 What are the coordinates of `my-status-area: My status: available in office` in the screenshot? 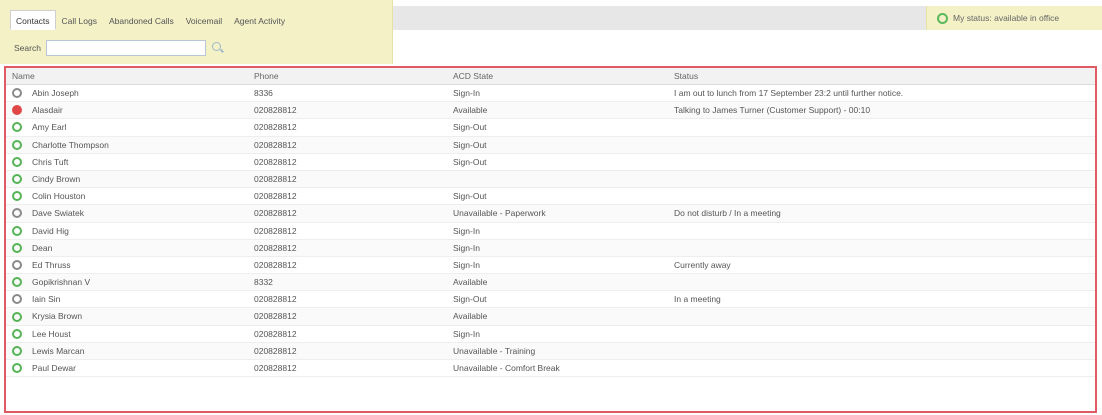 It's located at (1014, 18).